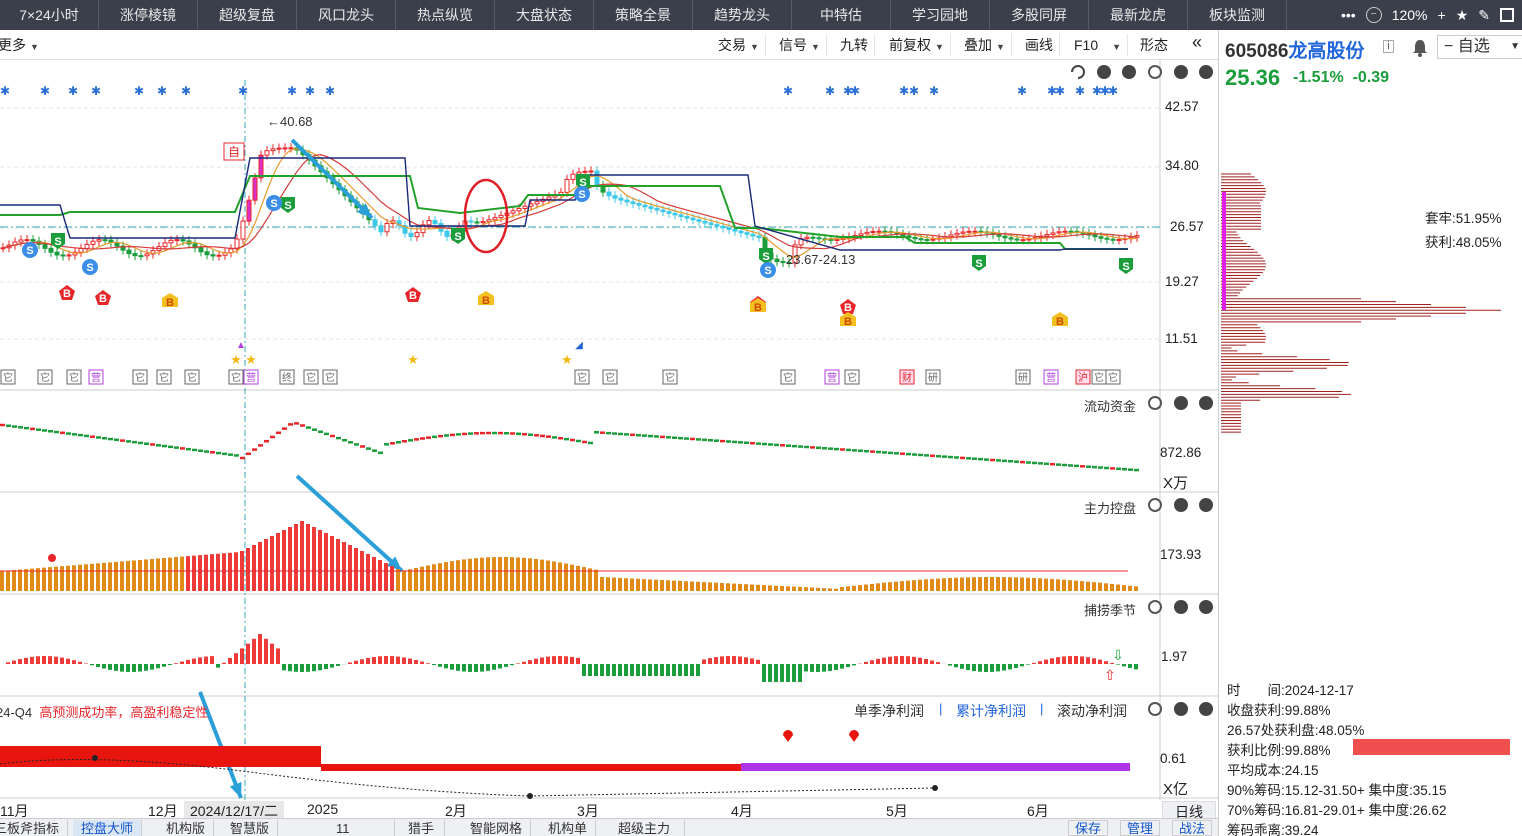  I want to click on profit-bar-q4, so click(160, 756).